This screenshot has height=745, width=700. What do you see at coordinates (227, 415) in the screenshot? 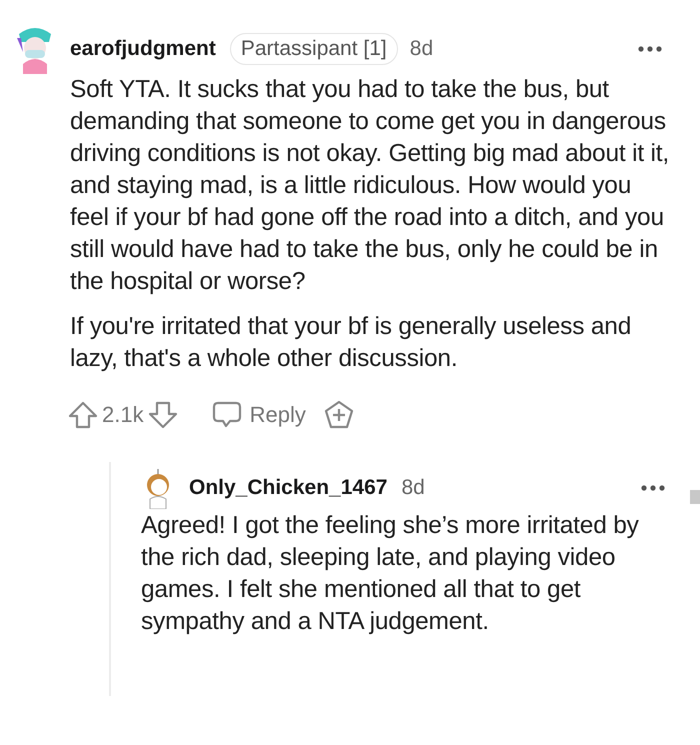
I see `comment-icon` at bounding box center [227, 415].